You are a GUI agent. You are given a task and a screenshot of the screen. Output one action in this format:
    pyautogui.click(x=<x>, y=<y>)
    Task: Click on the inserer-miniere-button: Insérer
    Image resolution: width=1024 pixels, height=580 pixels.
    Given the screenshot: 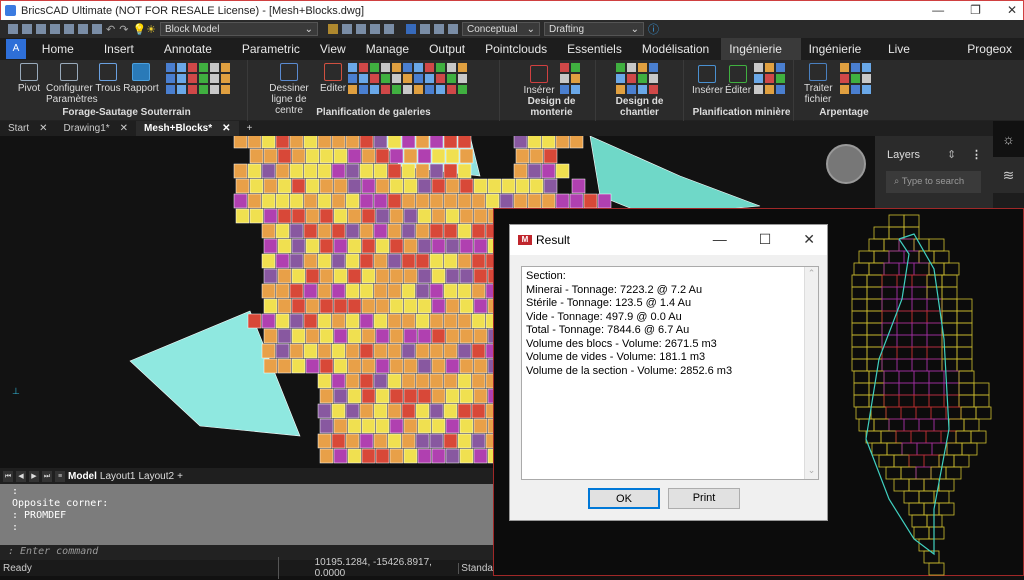 What is the action you would take?
    pyautogui.click(x=707, y=80)
    